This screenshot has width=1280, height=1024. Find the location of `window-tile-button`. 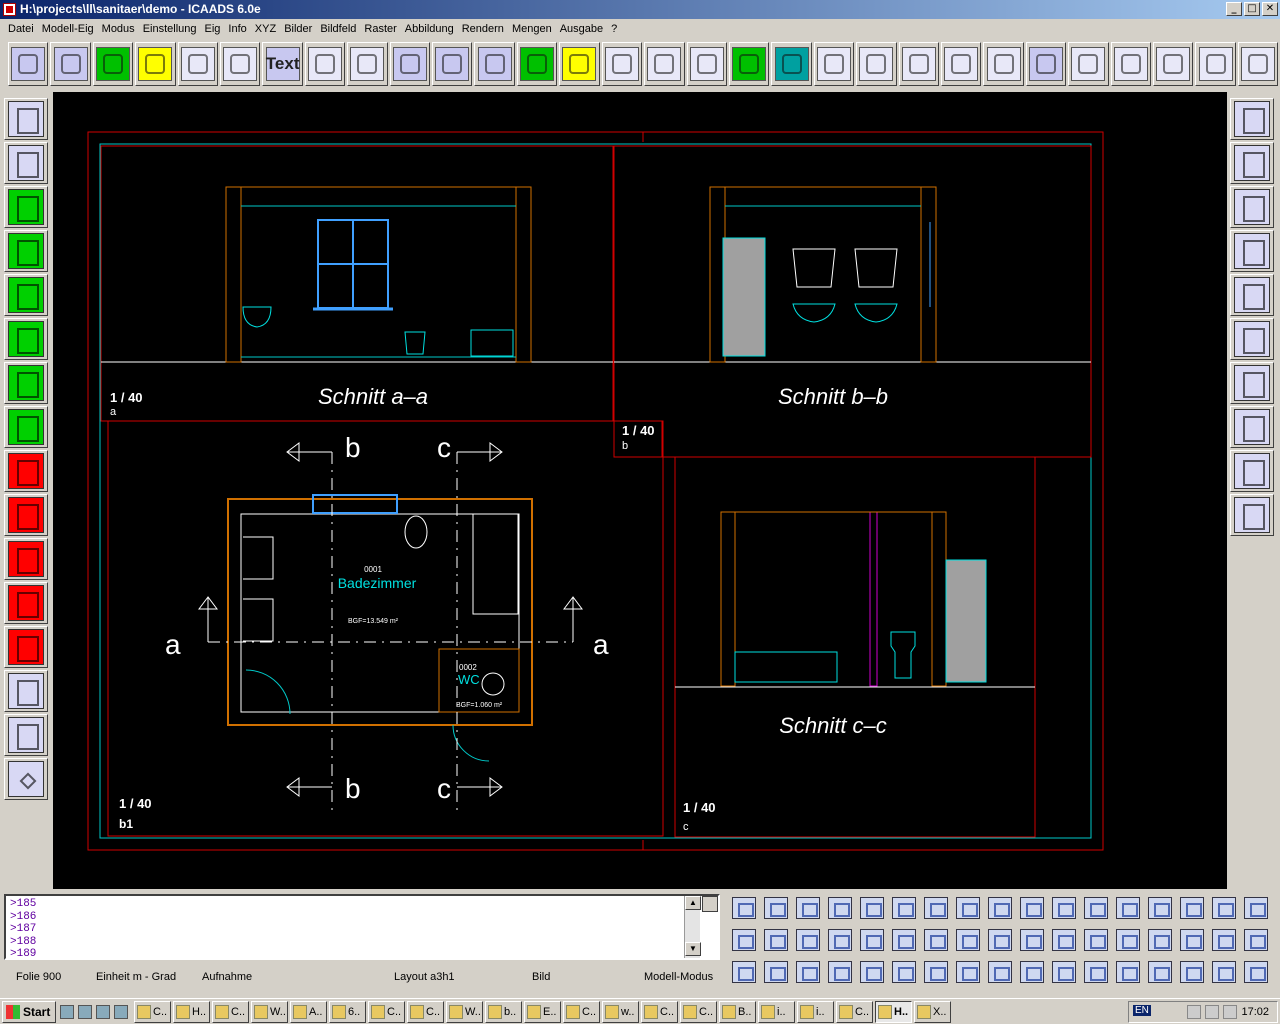

window-tile-button is located at coordinates (1192, 939).